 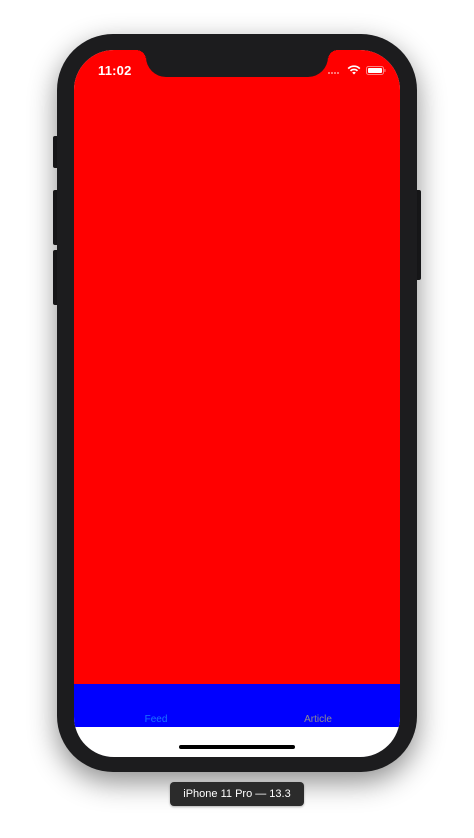 I want to click on battery-icon, so click(x=376, y=70).